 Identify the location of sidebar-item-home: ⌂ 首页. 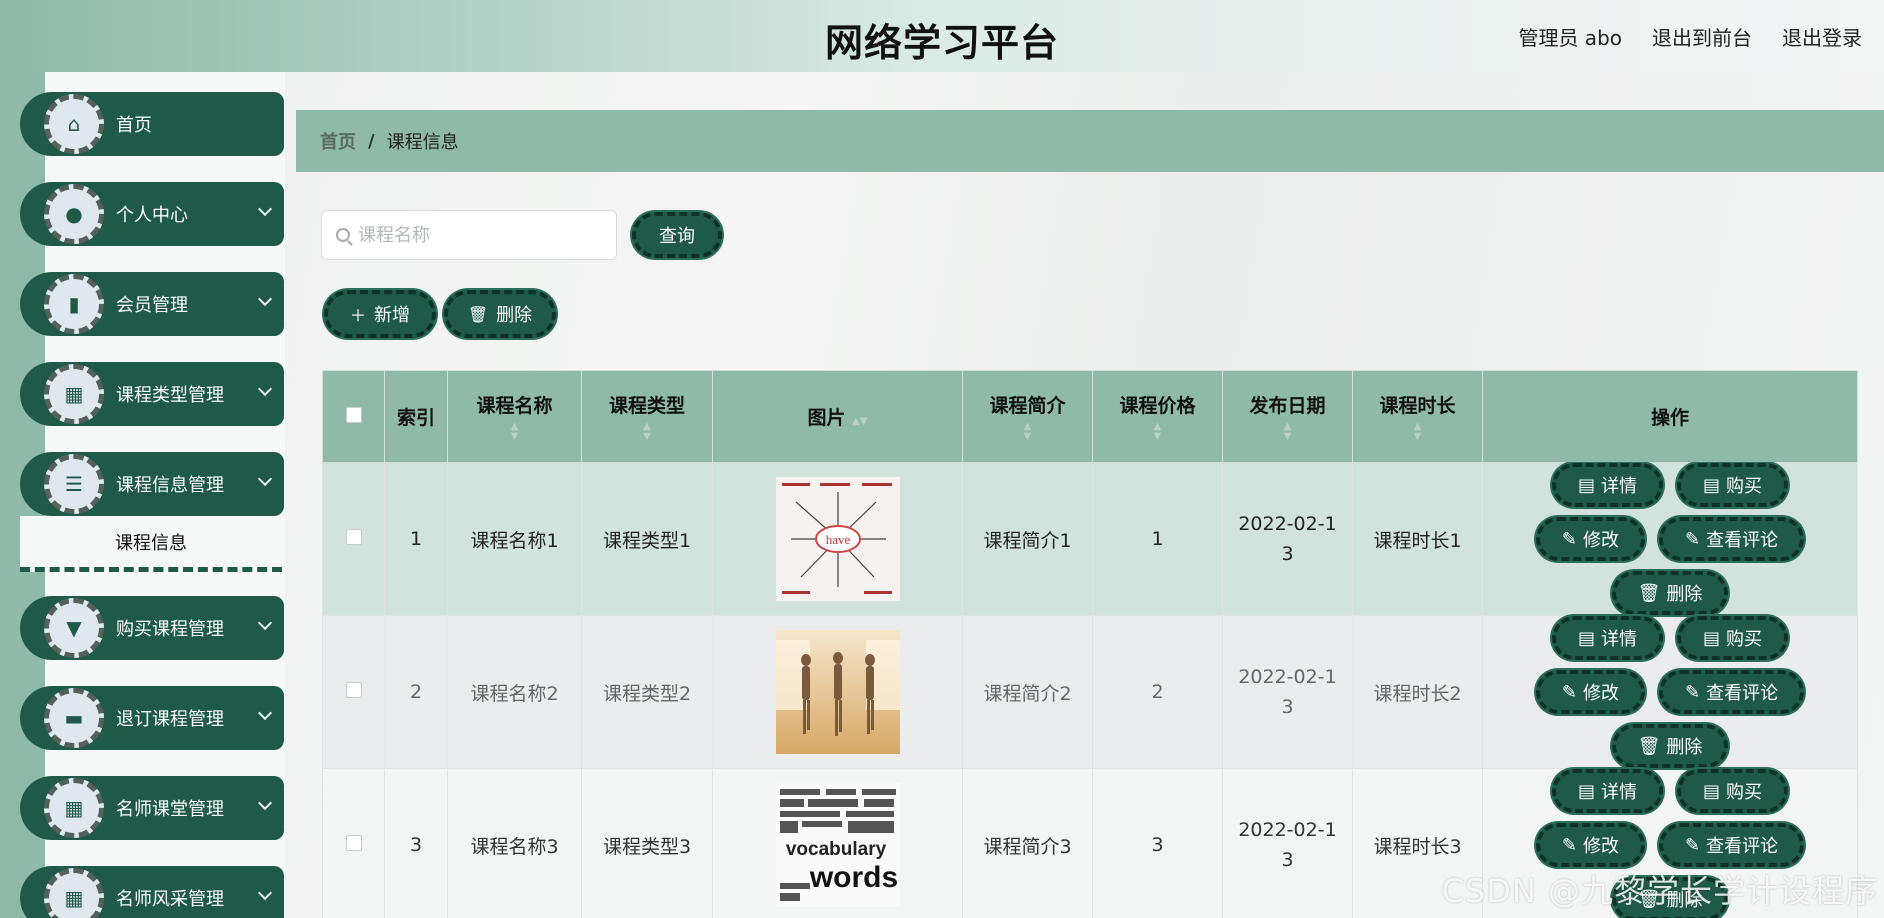
(152, 124).